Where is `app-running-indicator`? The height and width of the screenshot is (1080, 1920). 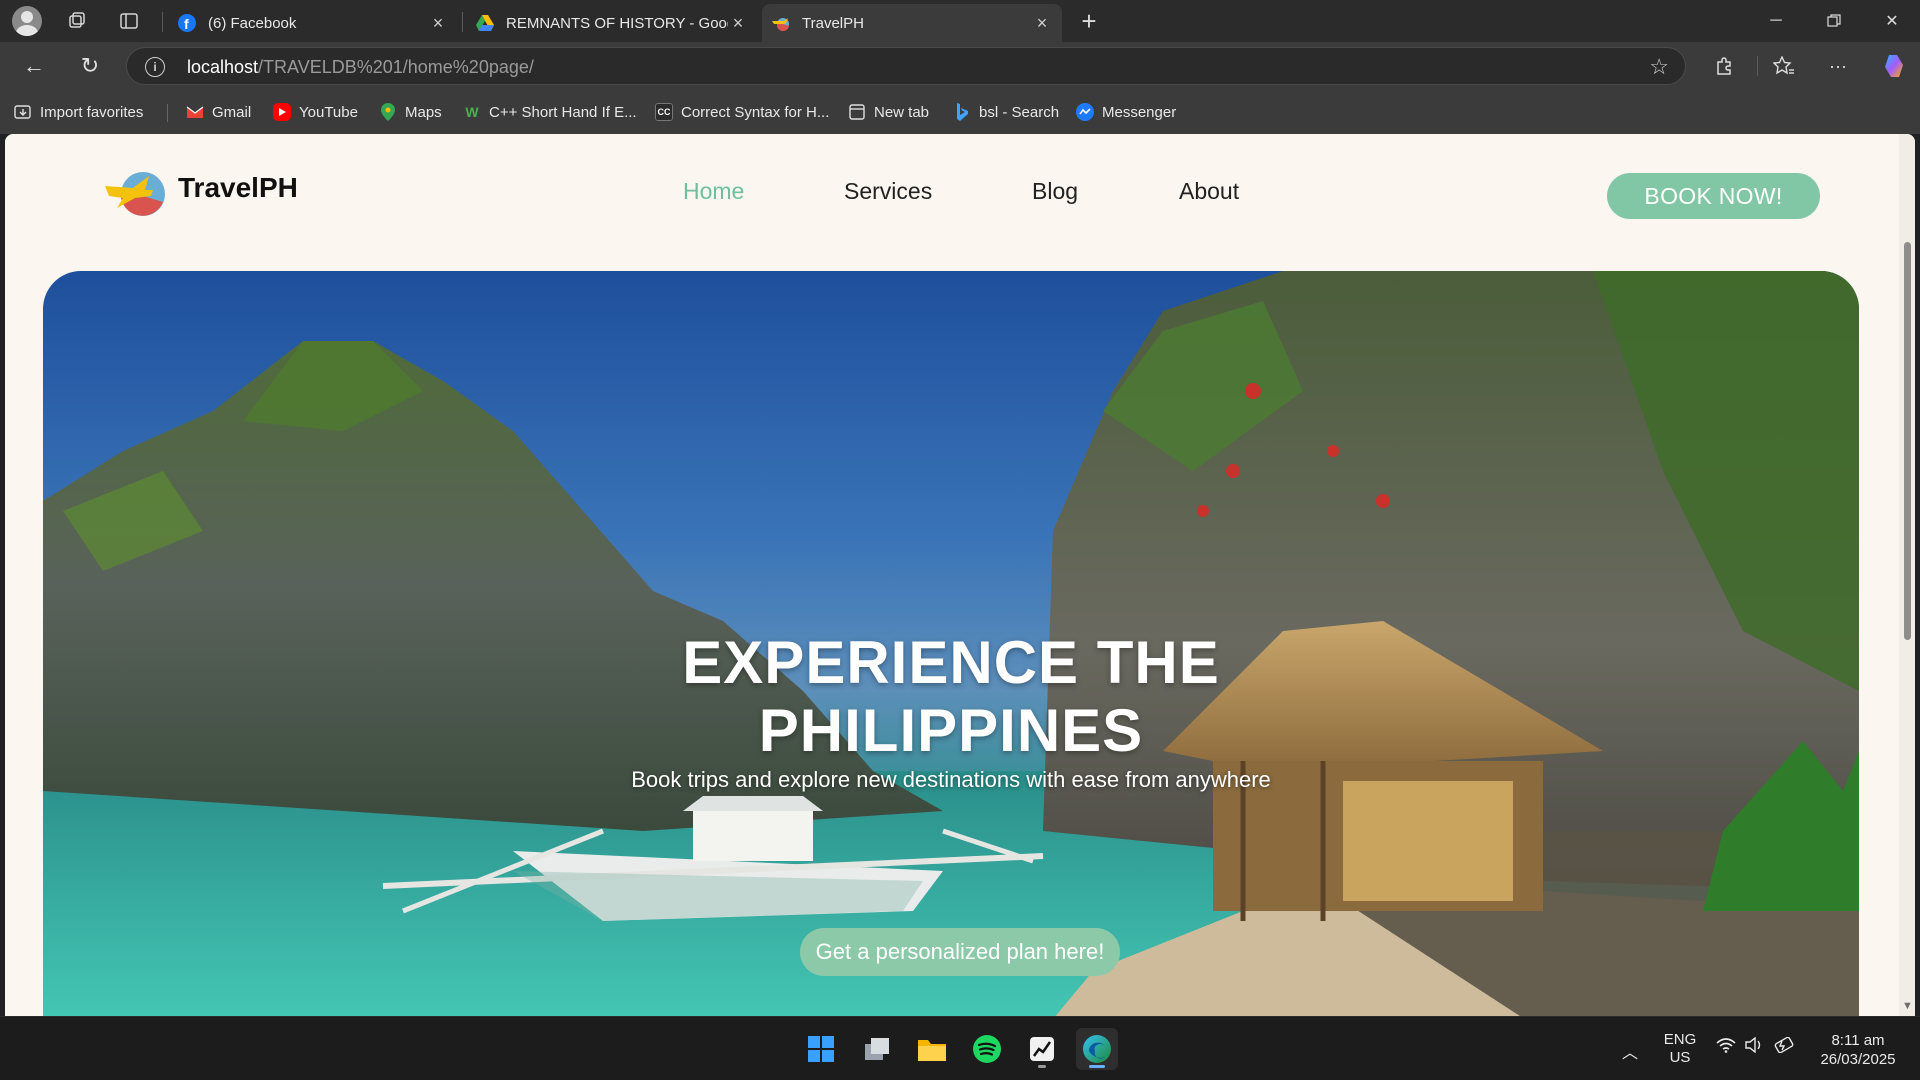 app-running-indicator is located at coordinates (1042, 1066).